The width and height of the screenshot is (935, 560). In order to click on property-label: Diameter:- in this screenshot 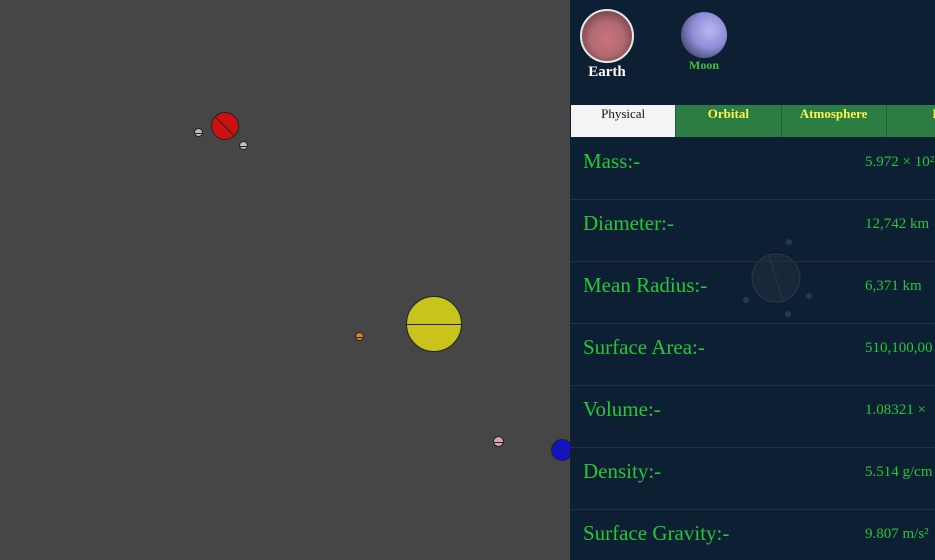, I will do `click(628, 223)`.